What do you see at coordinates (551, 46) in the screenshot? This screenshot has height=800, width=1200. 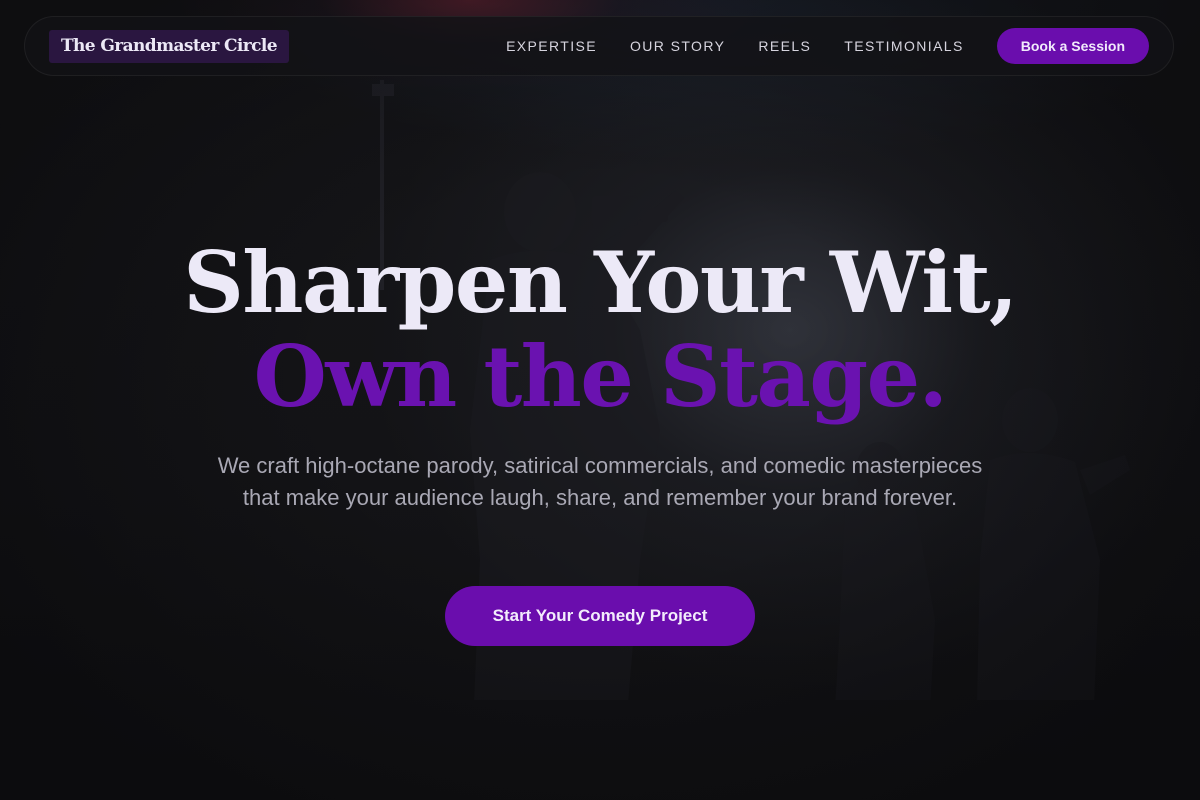 I see `nav-link-expertise: EXPERTISE` at bounding box center [551, 46].